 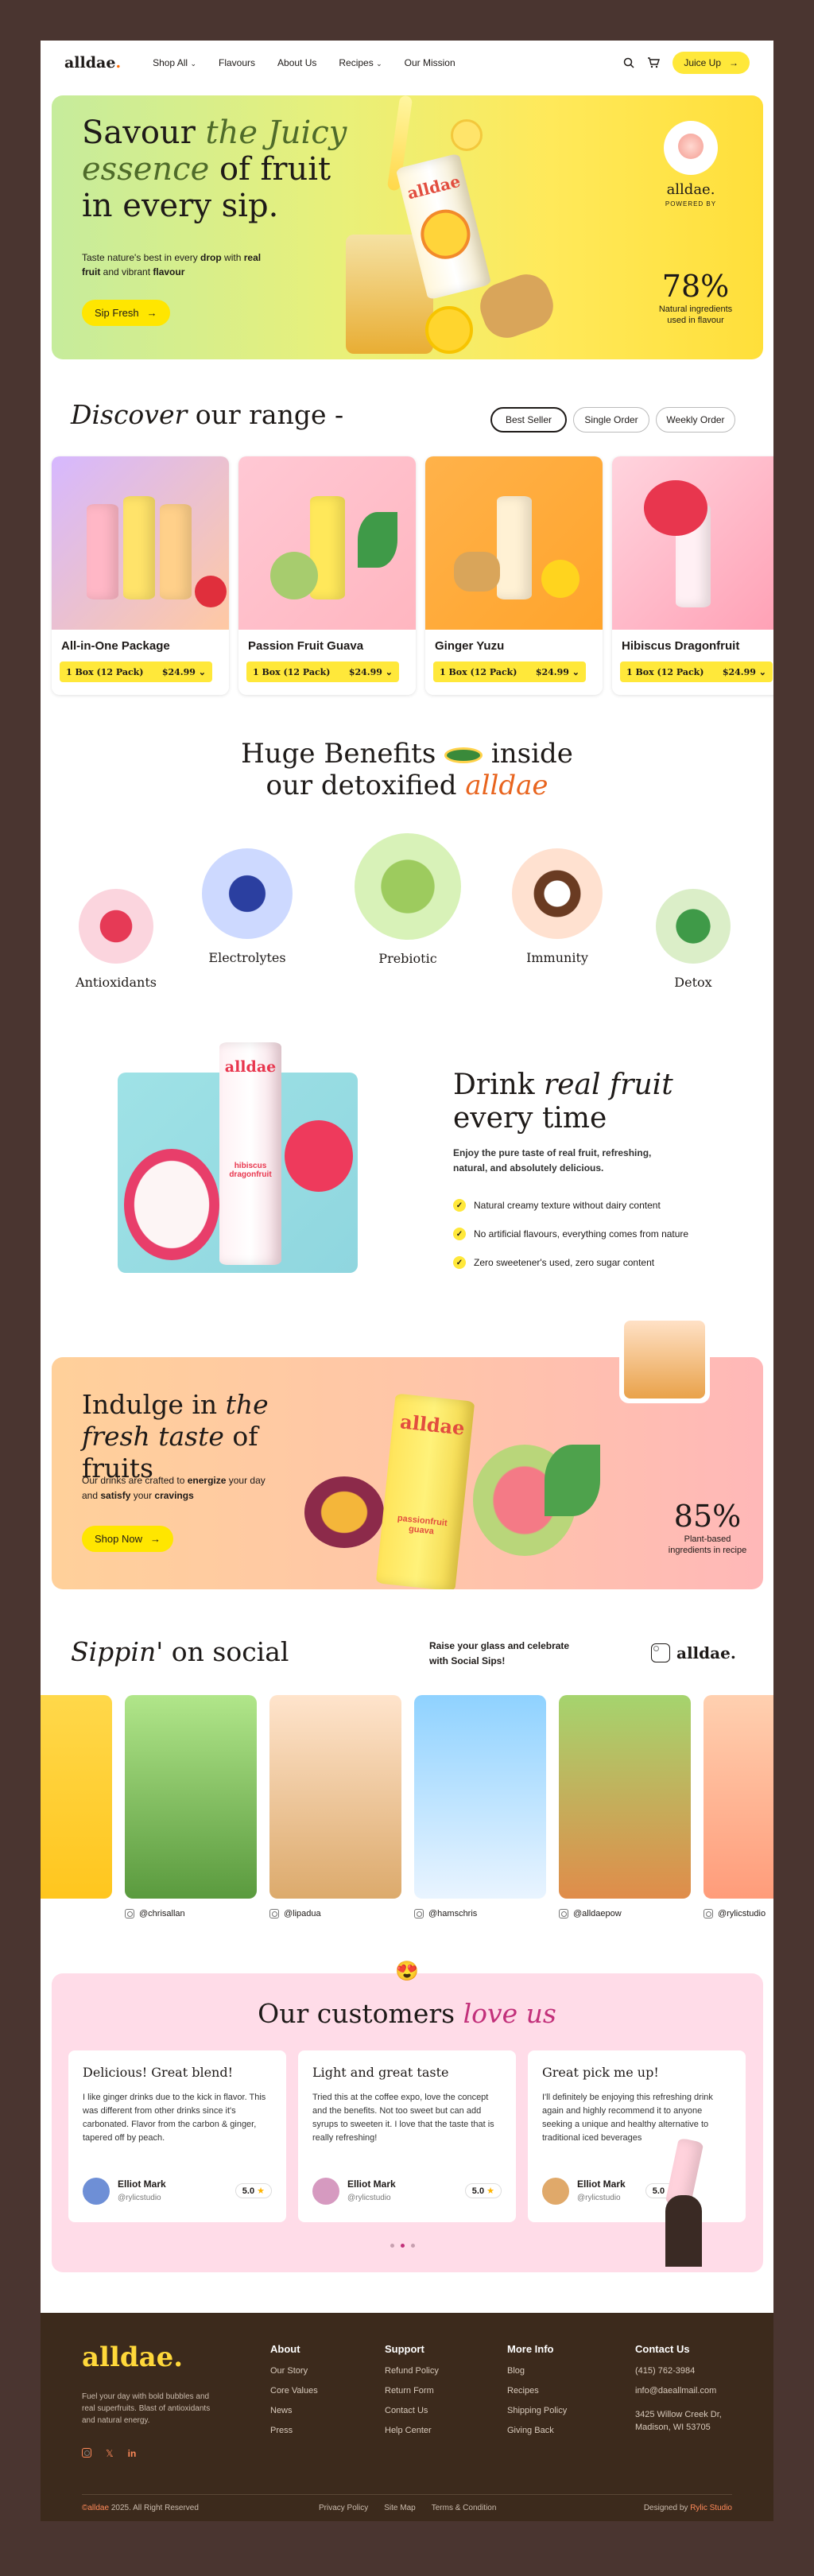 What do you see at coordinates (408, 886) in the screenshot?
I see `coconut-drink-icon` at bounding box center [408, 886].